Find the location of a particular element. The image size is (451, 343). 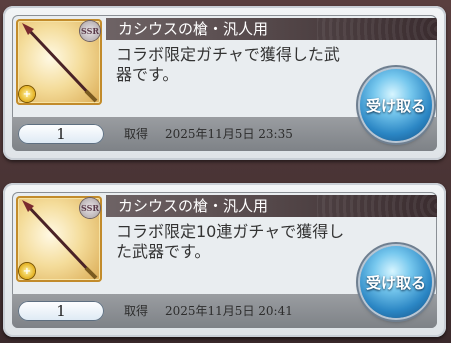

acquired-date: 2025年11月5日 20:41 is located at coordinates (229, 311).